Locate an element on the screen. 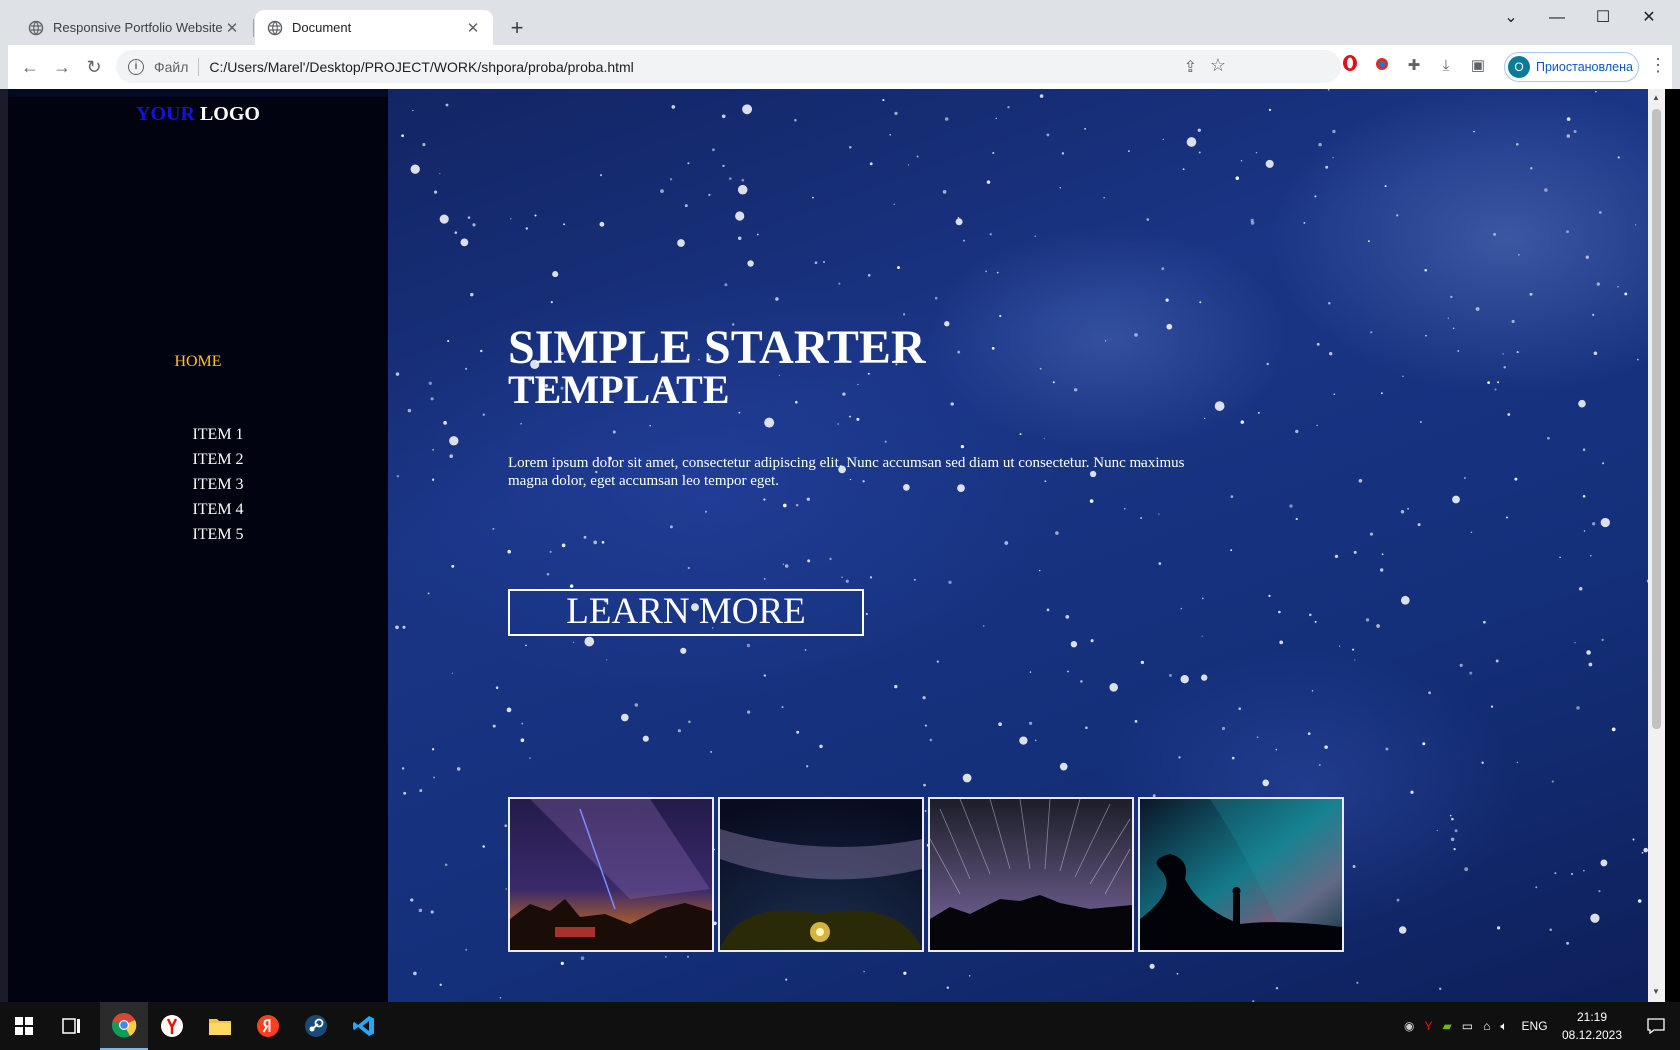  gallery-image-star-trails is located at coordinates (1031, 874).